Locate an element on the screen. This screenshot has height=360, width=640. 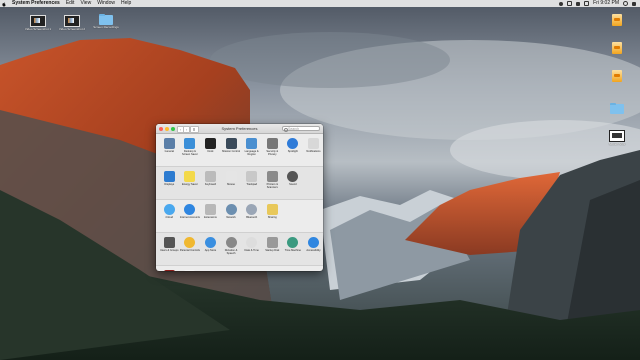
pref-pane-house-lock: Security & Privacy is located at coordinates (272, 150).